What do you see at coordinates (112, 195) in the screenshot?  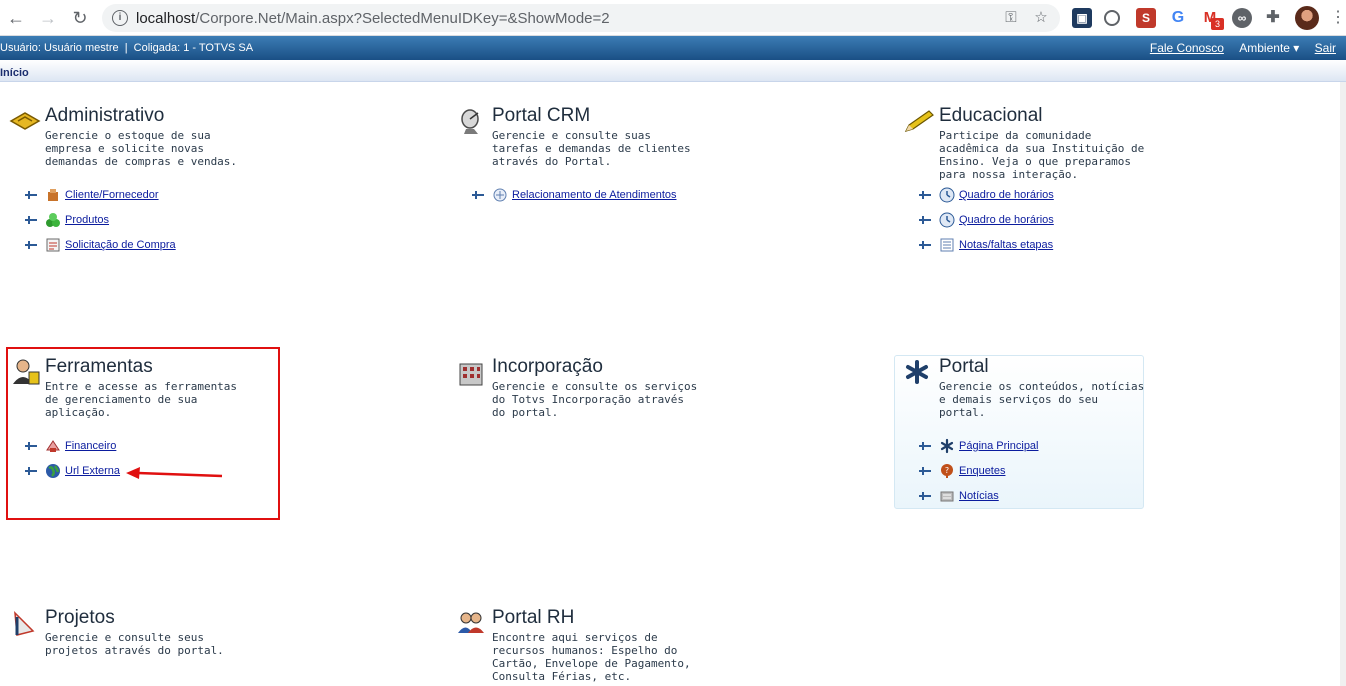 I see `link-label: Cliente/Fornecedor` at bounding box center [112, 195].